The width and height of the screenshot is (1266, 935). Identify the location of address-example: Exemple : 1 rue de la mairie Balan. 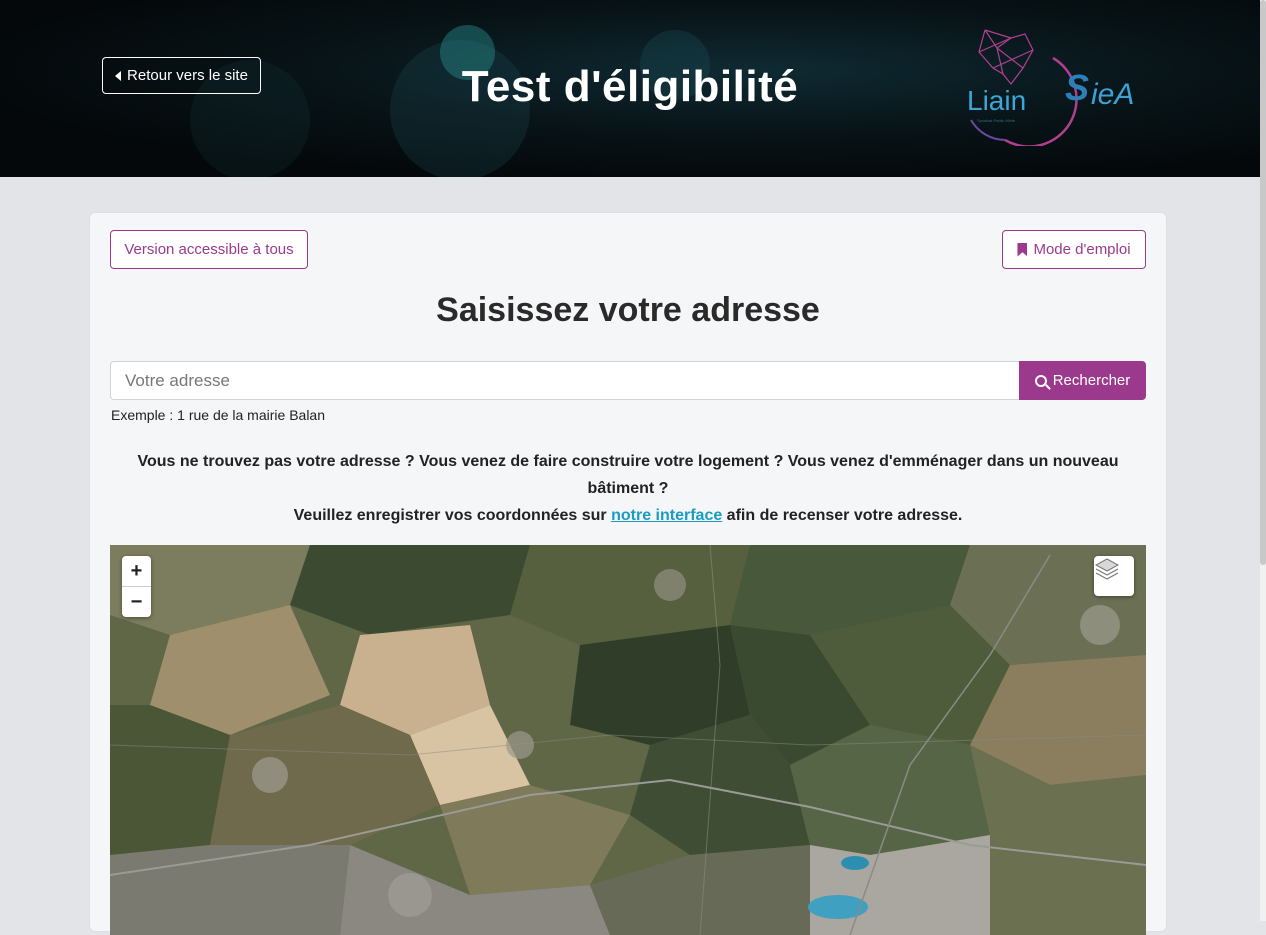
(218, 415).